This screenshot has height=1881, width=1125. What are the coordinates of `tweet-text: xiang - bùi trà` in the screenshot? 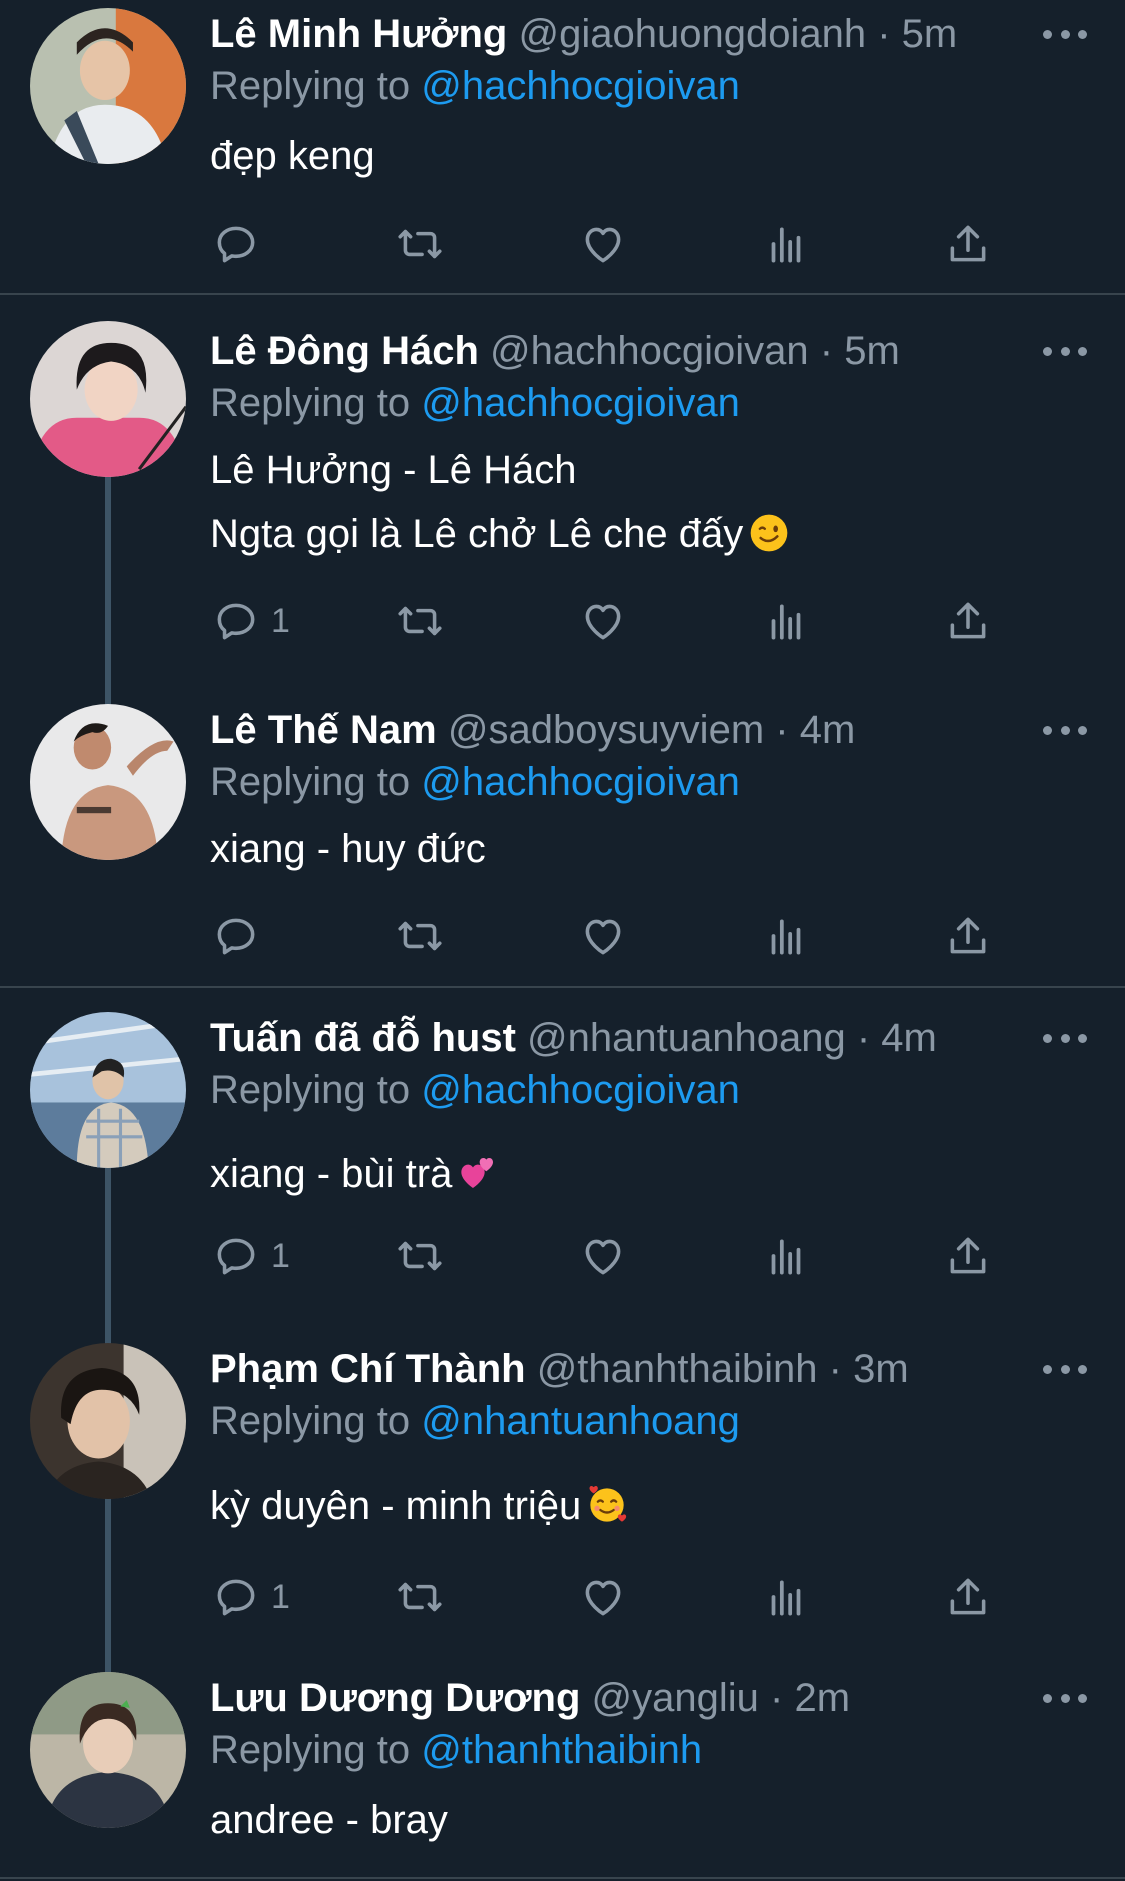 It's located at (354, 1174).